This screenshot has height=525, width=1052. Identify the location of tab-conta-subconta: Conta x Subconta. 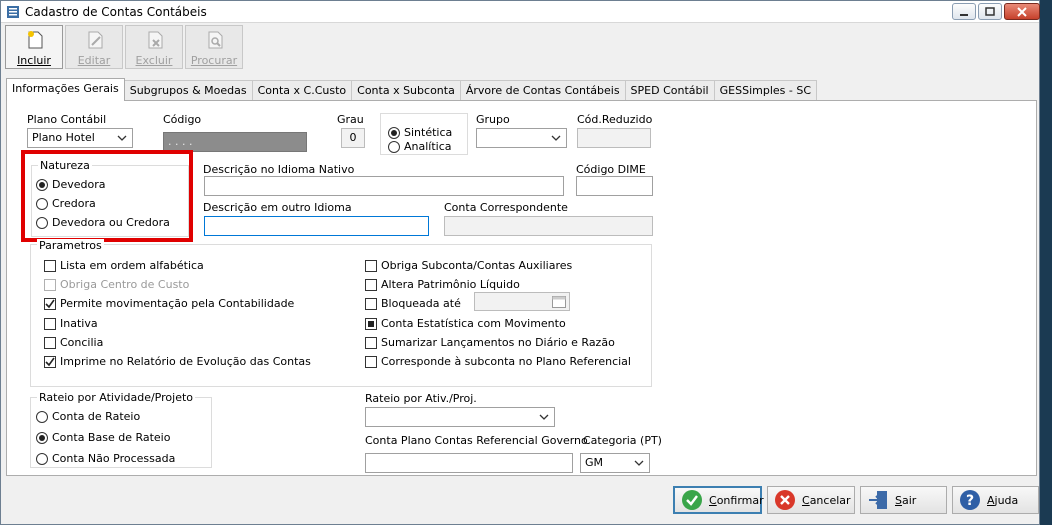
(406, 90).